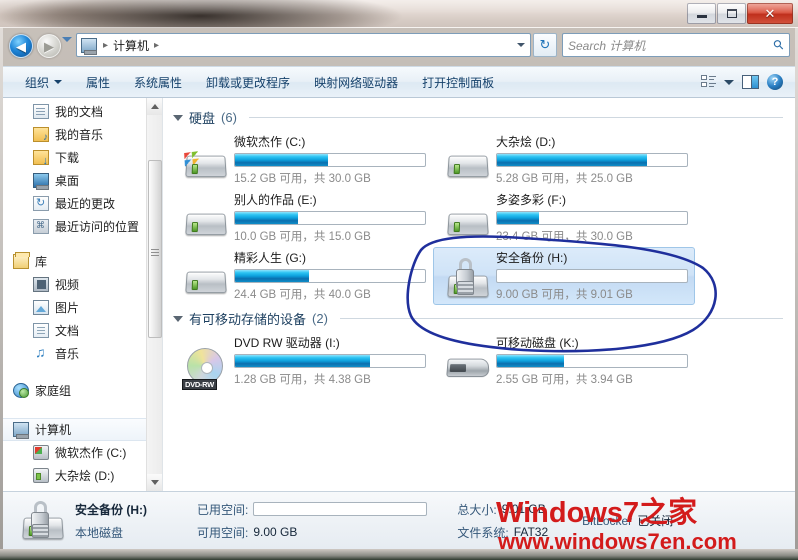 This screenshot has width=798, height=560. Describe the element at coordinates (331, 361) in the screenshot. I see `drive-info: DVD RW 驱动器 (I:) 1.28 GB 可用，共 4.38 GB` at that location.